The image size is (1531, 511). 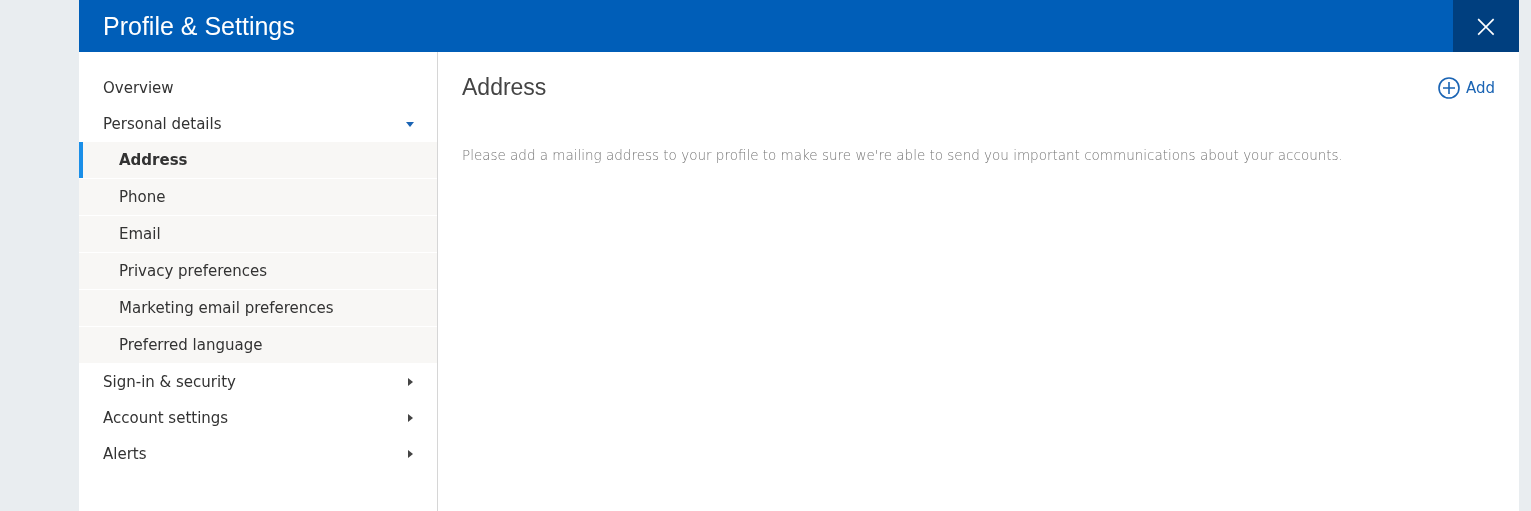 I want to click on sidebar-subitem: Marketing email preferences, so click(x=258, y=308).